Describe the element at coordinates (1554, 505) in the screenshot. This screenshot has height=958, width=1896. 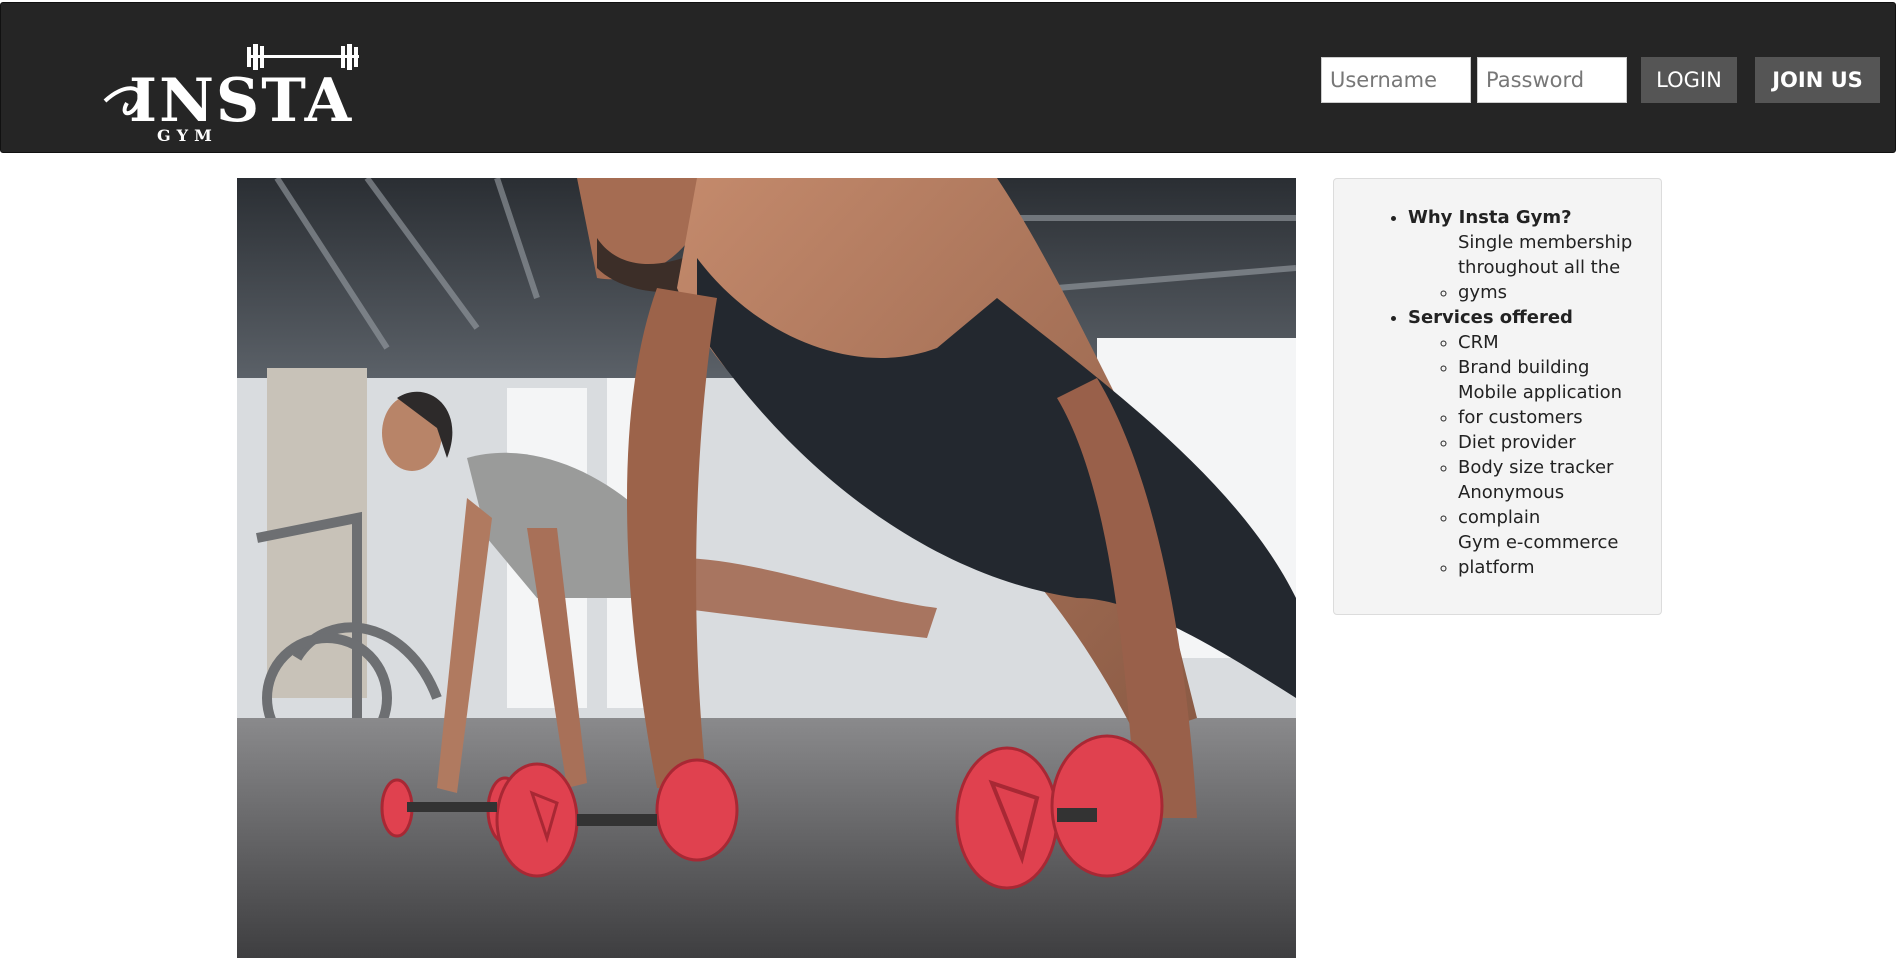
I see `list-item: Anonymous complain` at that location.